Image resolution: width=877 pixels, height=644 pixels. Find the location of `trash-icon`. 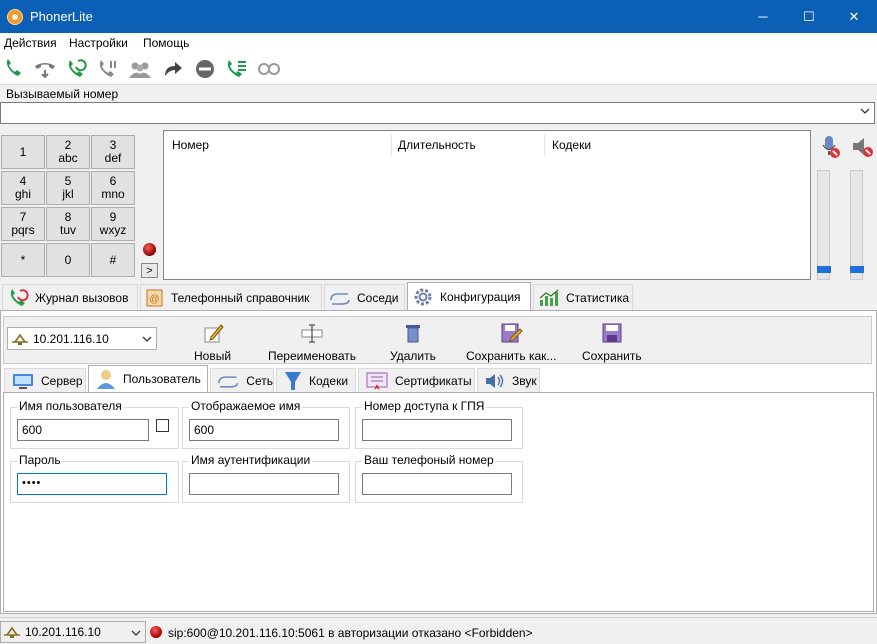

trash-icon is located at coordinates (412, 334).